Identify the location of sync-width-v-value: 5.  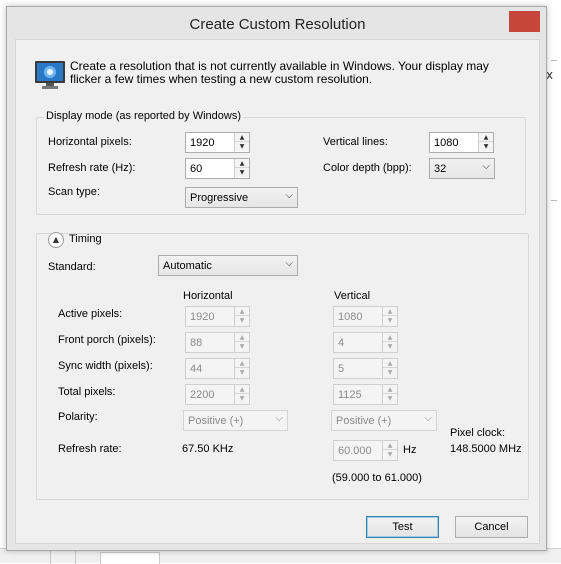
(341, 369).